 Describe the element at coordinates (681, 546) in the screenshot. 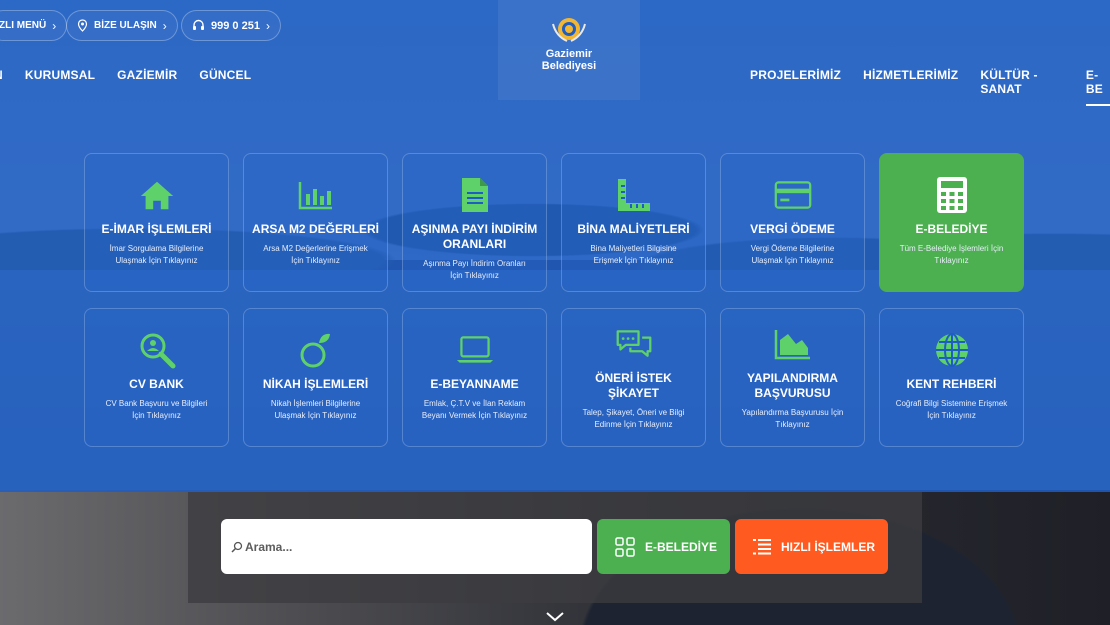

I see `e-belediye-button-label: E-BELEDİYE` at that location.